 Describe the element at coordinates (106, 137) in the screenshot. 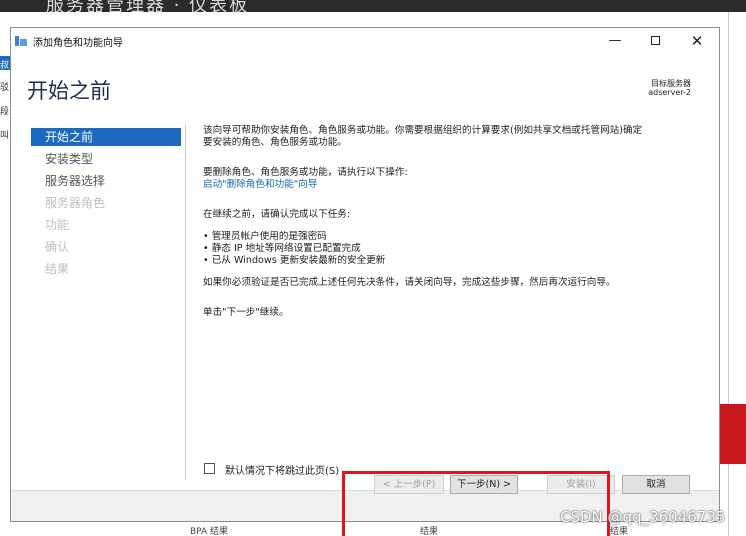

I see `nav-item-before-you-begin: 开始之前` at that location.